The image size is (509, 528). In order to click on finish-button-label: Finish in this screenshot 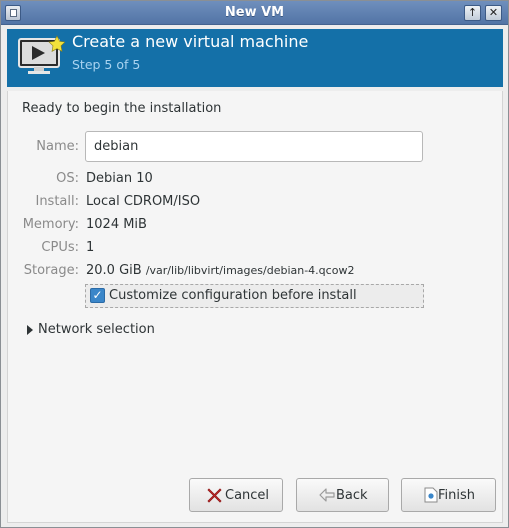, I will do `click(457, 495)`.